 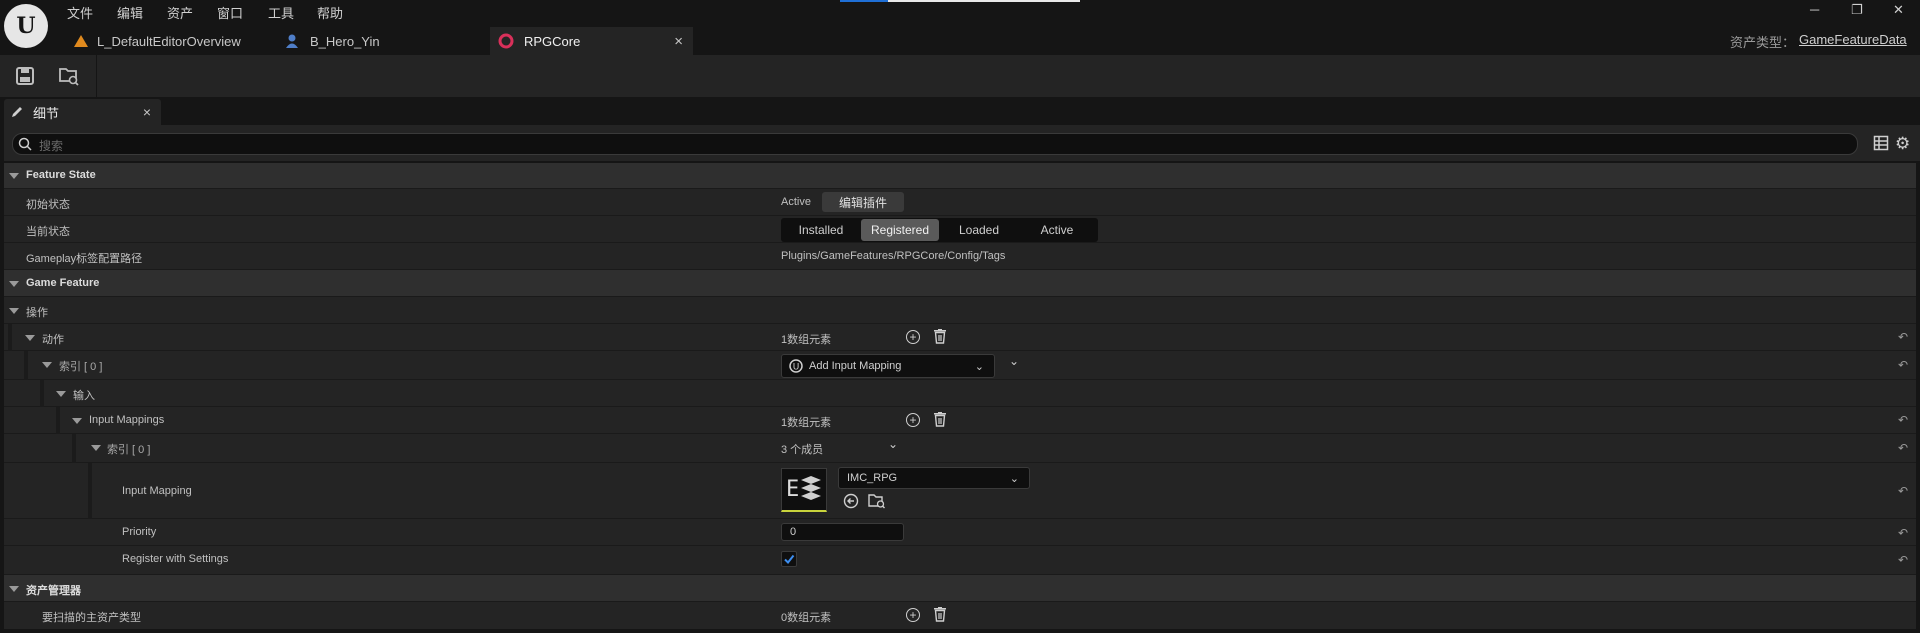 What do you see at coordinates (26, 26) in the screenshot?
I see `unreal-logo-icon: U` at bounding box center [26, 26].